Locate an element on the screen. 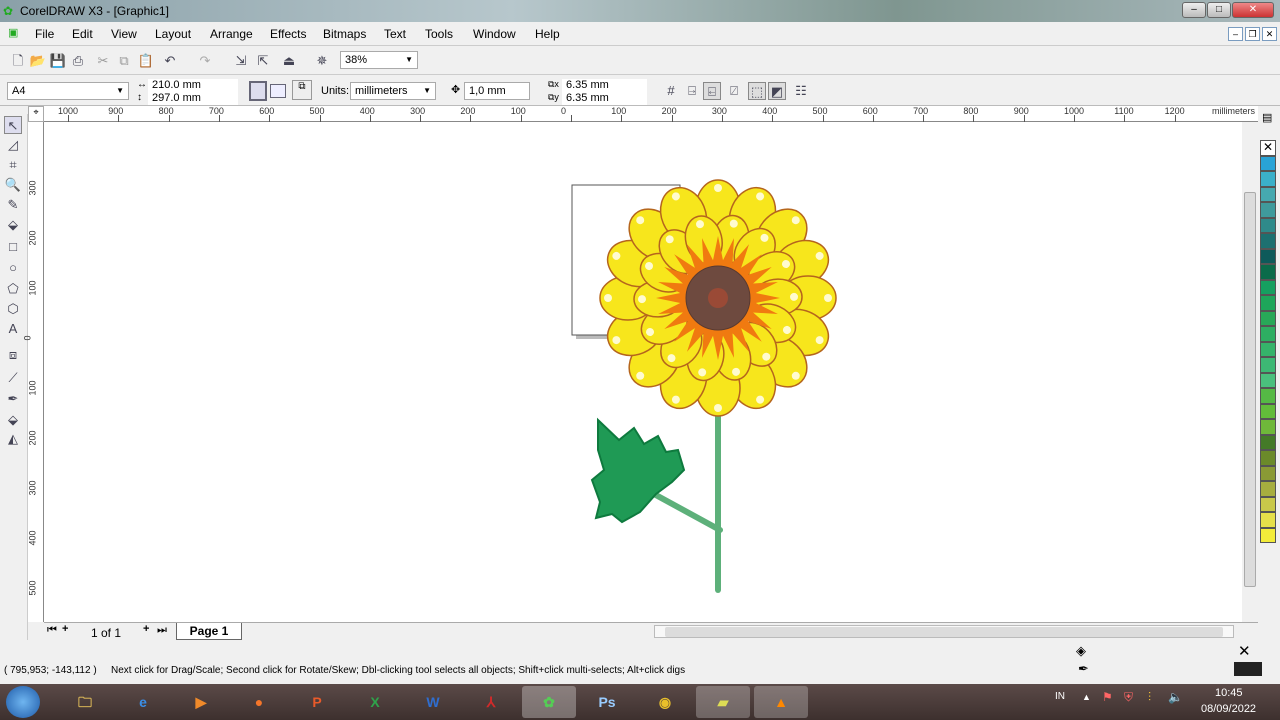 Image resolution: width=1280 pixels, height=720 pixels. undo-icon: ↶ is located at coordinates (170, 61).